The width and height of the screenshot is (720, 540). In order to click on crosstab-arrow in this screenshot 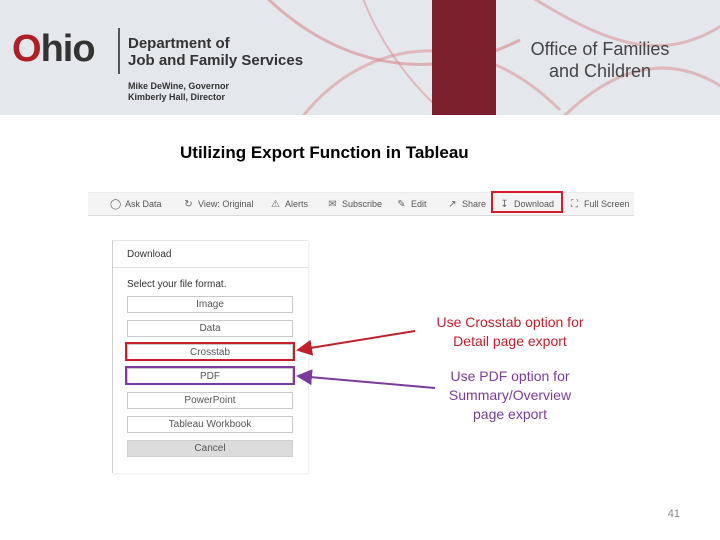, I will do `click(356, 343)`.